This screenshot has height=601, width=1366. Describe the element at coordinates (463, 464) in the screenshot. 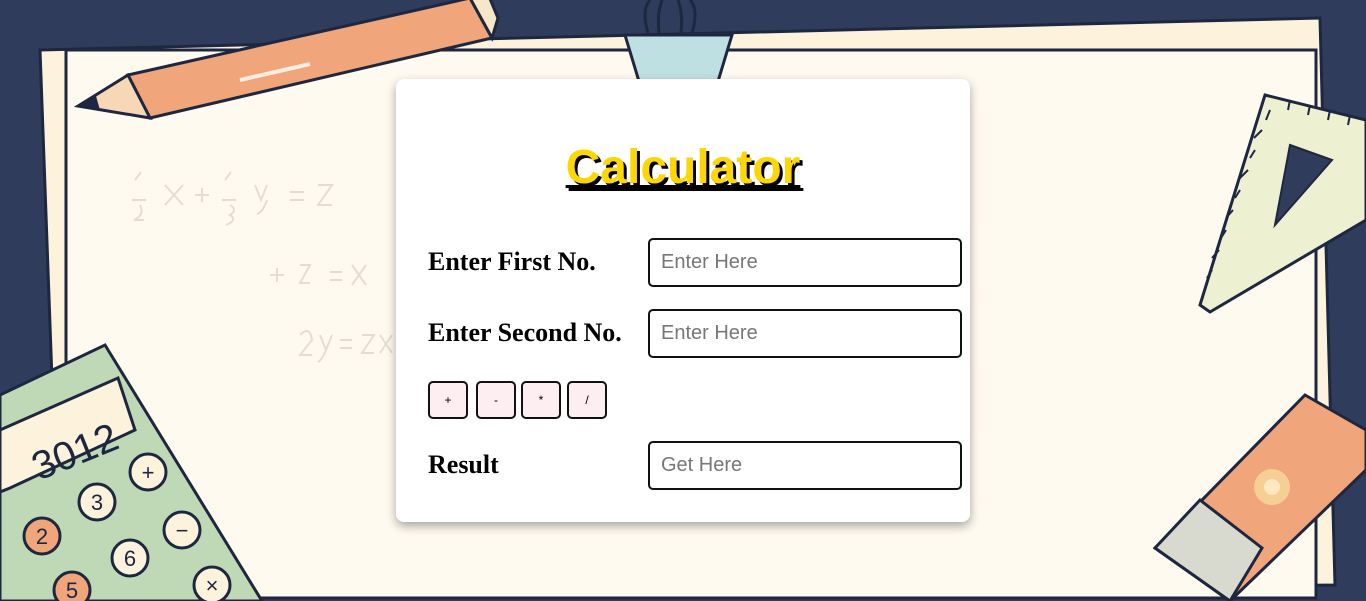

I see `result-label: Result` at that location.